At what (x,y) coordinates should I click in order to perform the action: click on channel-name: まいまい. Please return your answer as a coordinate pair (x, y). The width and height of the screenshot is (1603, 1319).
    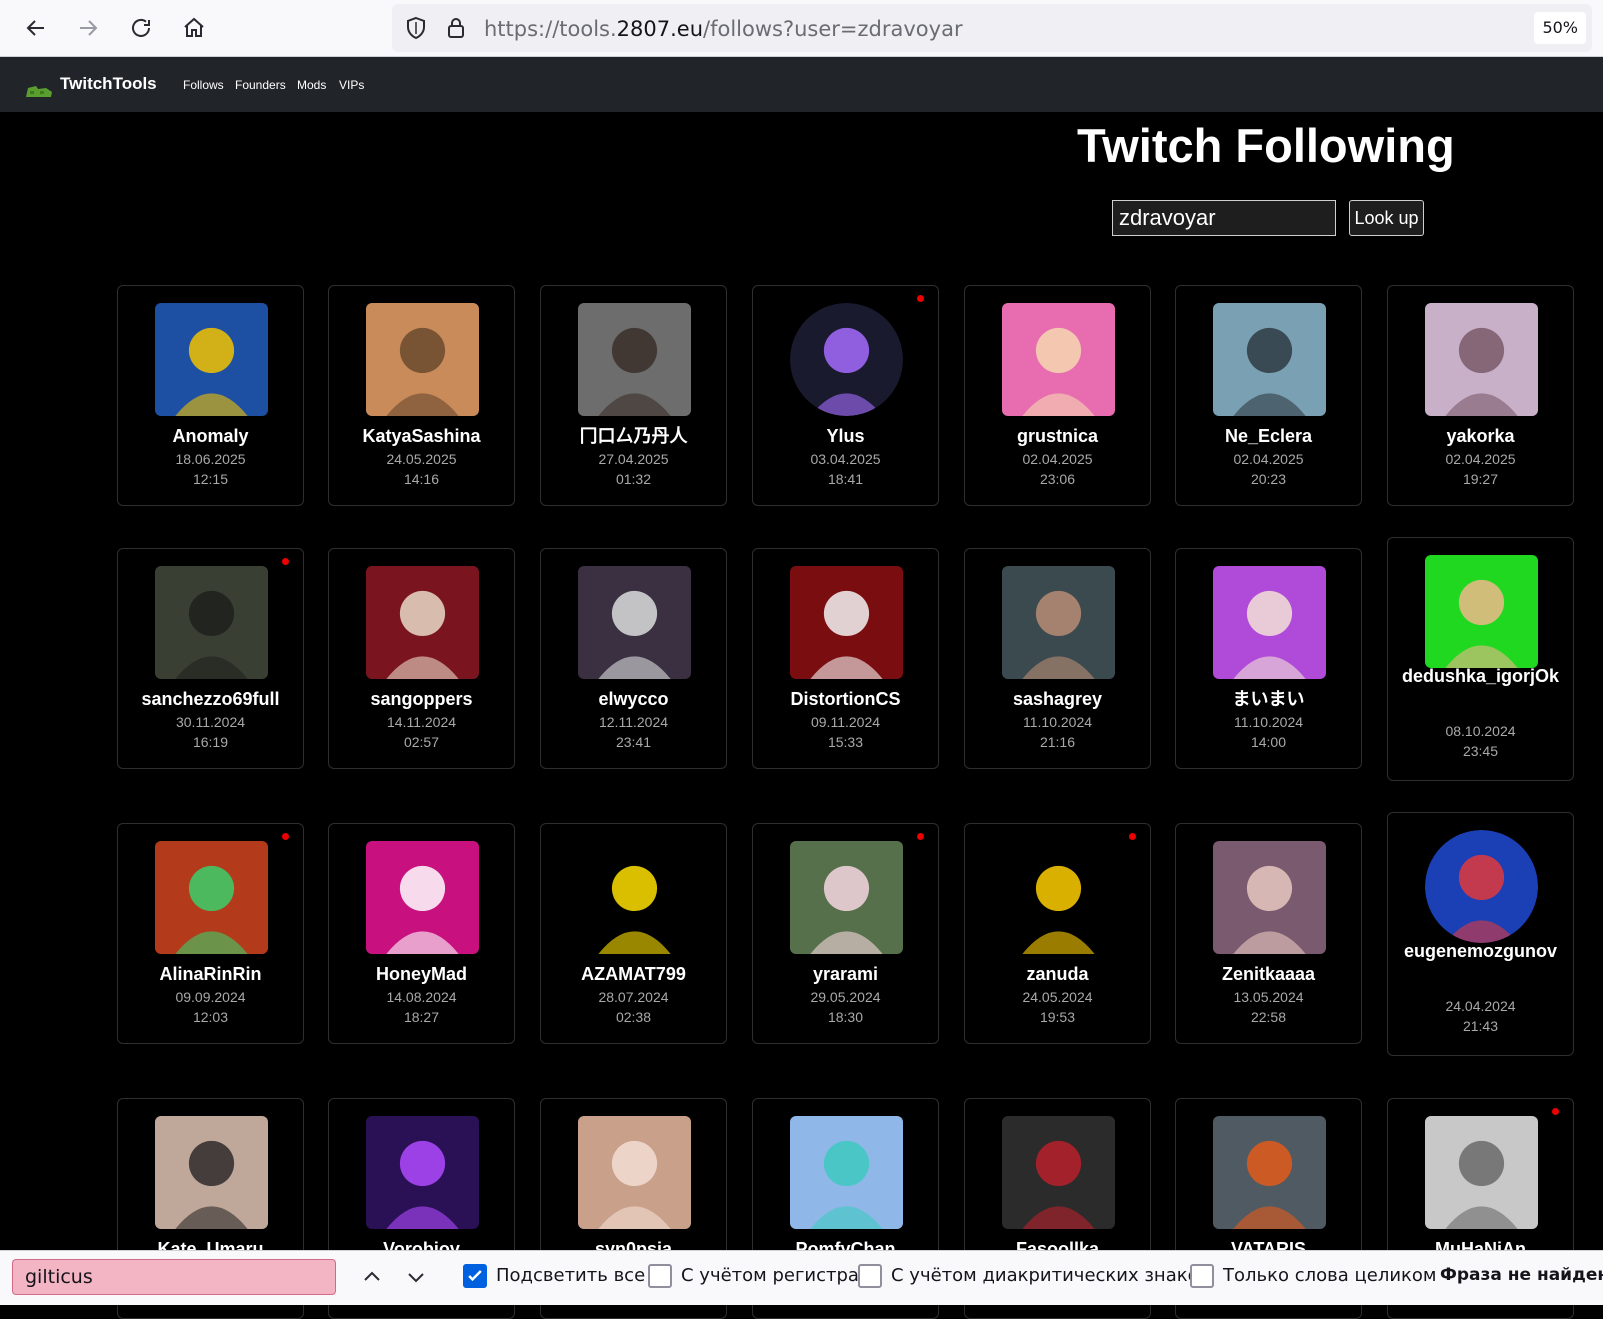
    Looking at the image, I should click on (1268, 699).